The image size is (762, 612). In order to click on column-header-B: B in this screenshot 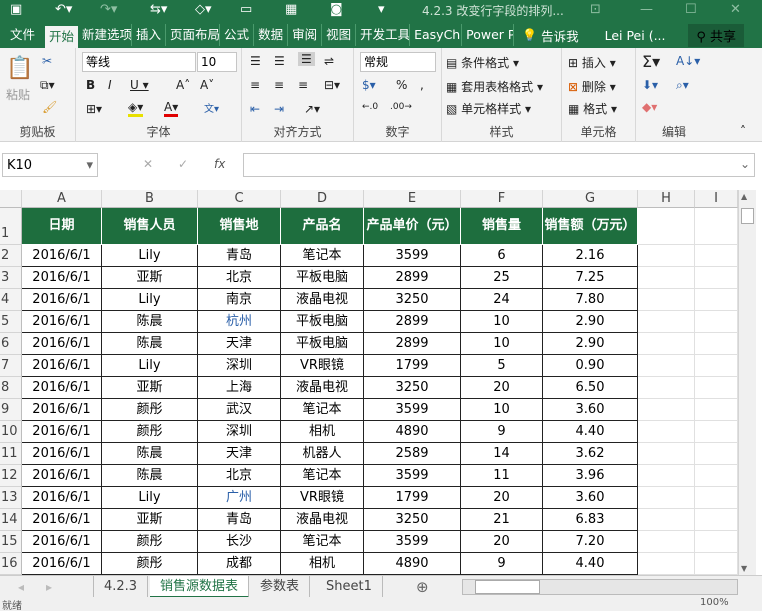, I will do `click(150, 199)`.